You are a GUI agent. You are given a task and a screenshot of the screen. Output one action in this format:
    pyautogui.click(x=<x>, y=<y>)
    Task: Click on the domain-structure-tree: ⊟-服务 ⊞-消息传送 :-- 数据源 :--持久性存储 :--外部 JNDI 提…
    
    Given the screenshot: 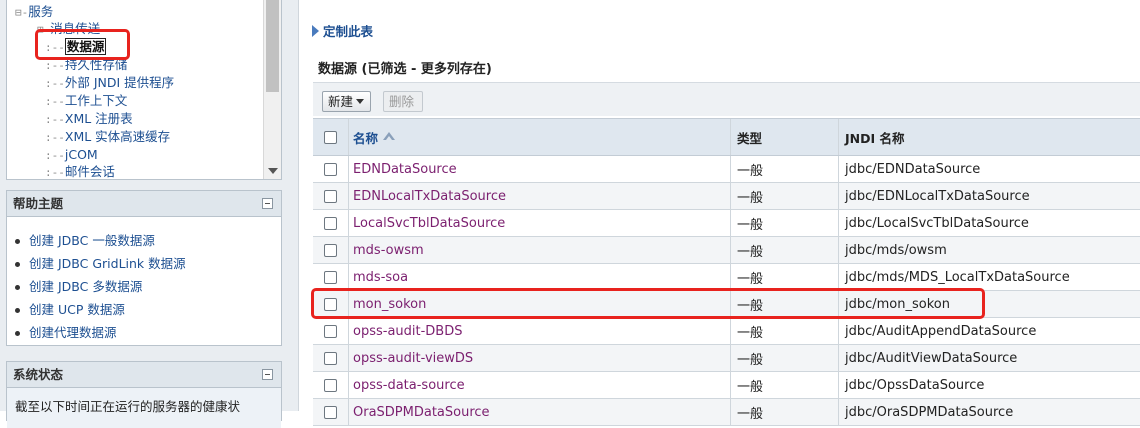 What is the action you would take?
    pyautogui.click(x=144, y=90)
    